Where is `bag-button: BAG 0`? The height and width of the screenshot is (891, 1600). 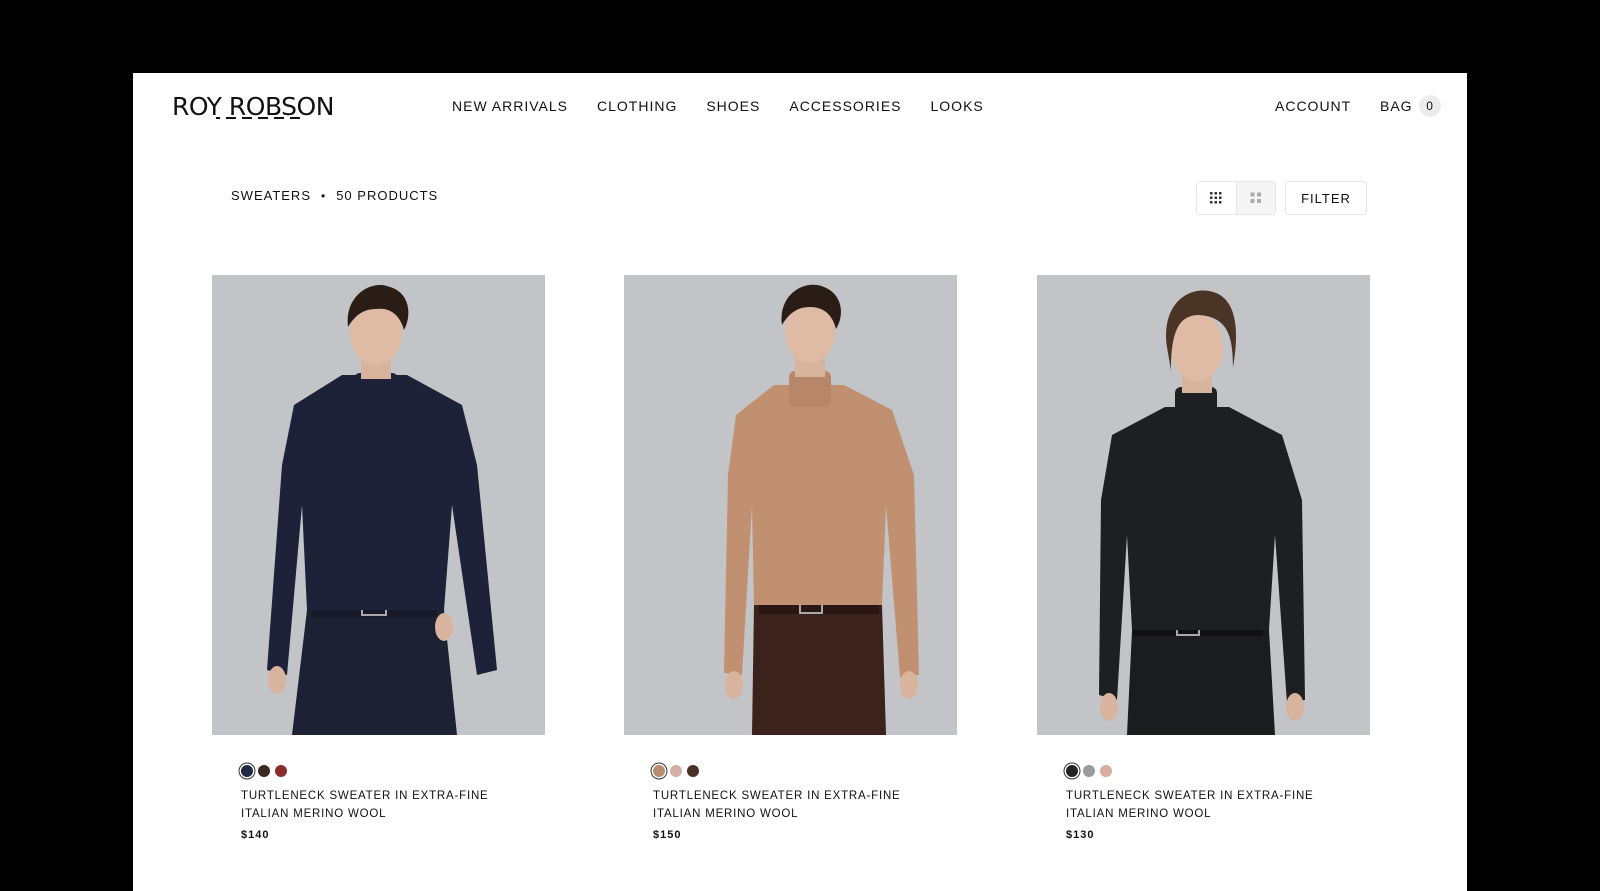 bag-button: BAG 0 is located at coordinates (1410, 106).